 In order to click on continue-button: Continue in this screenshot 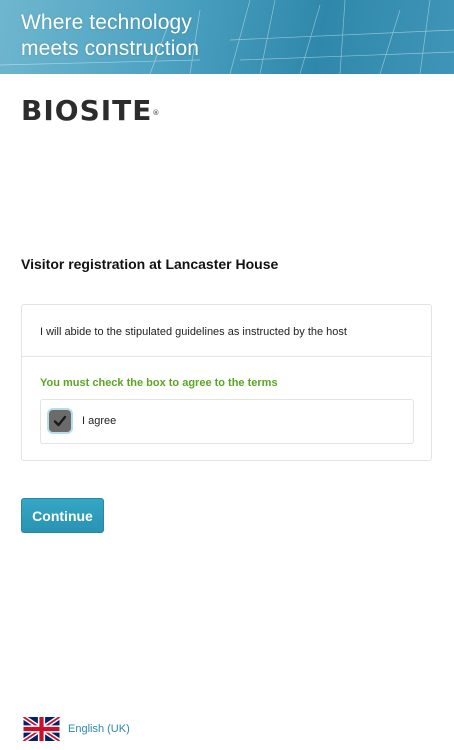, I will do `click(62, 515)`.